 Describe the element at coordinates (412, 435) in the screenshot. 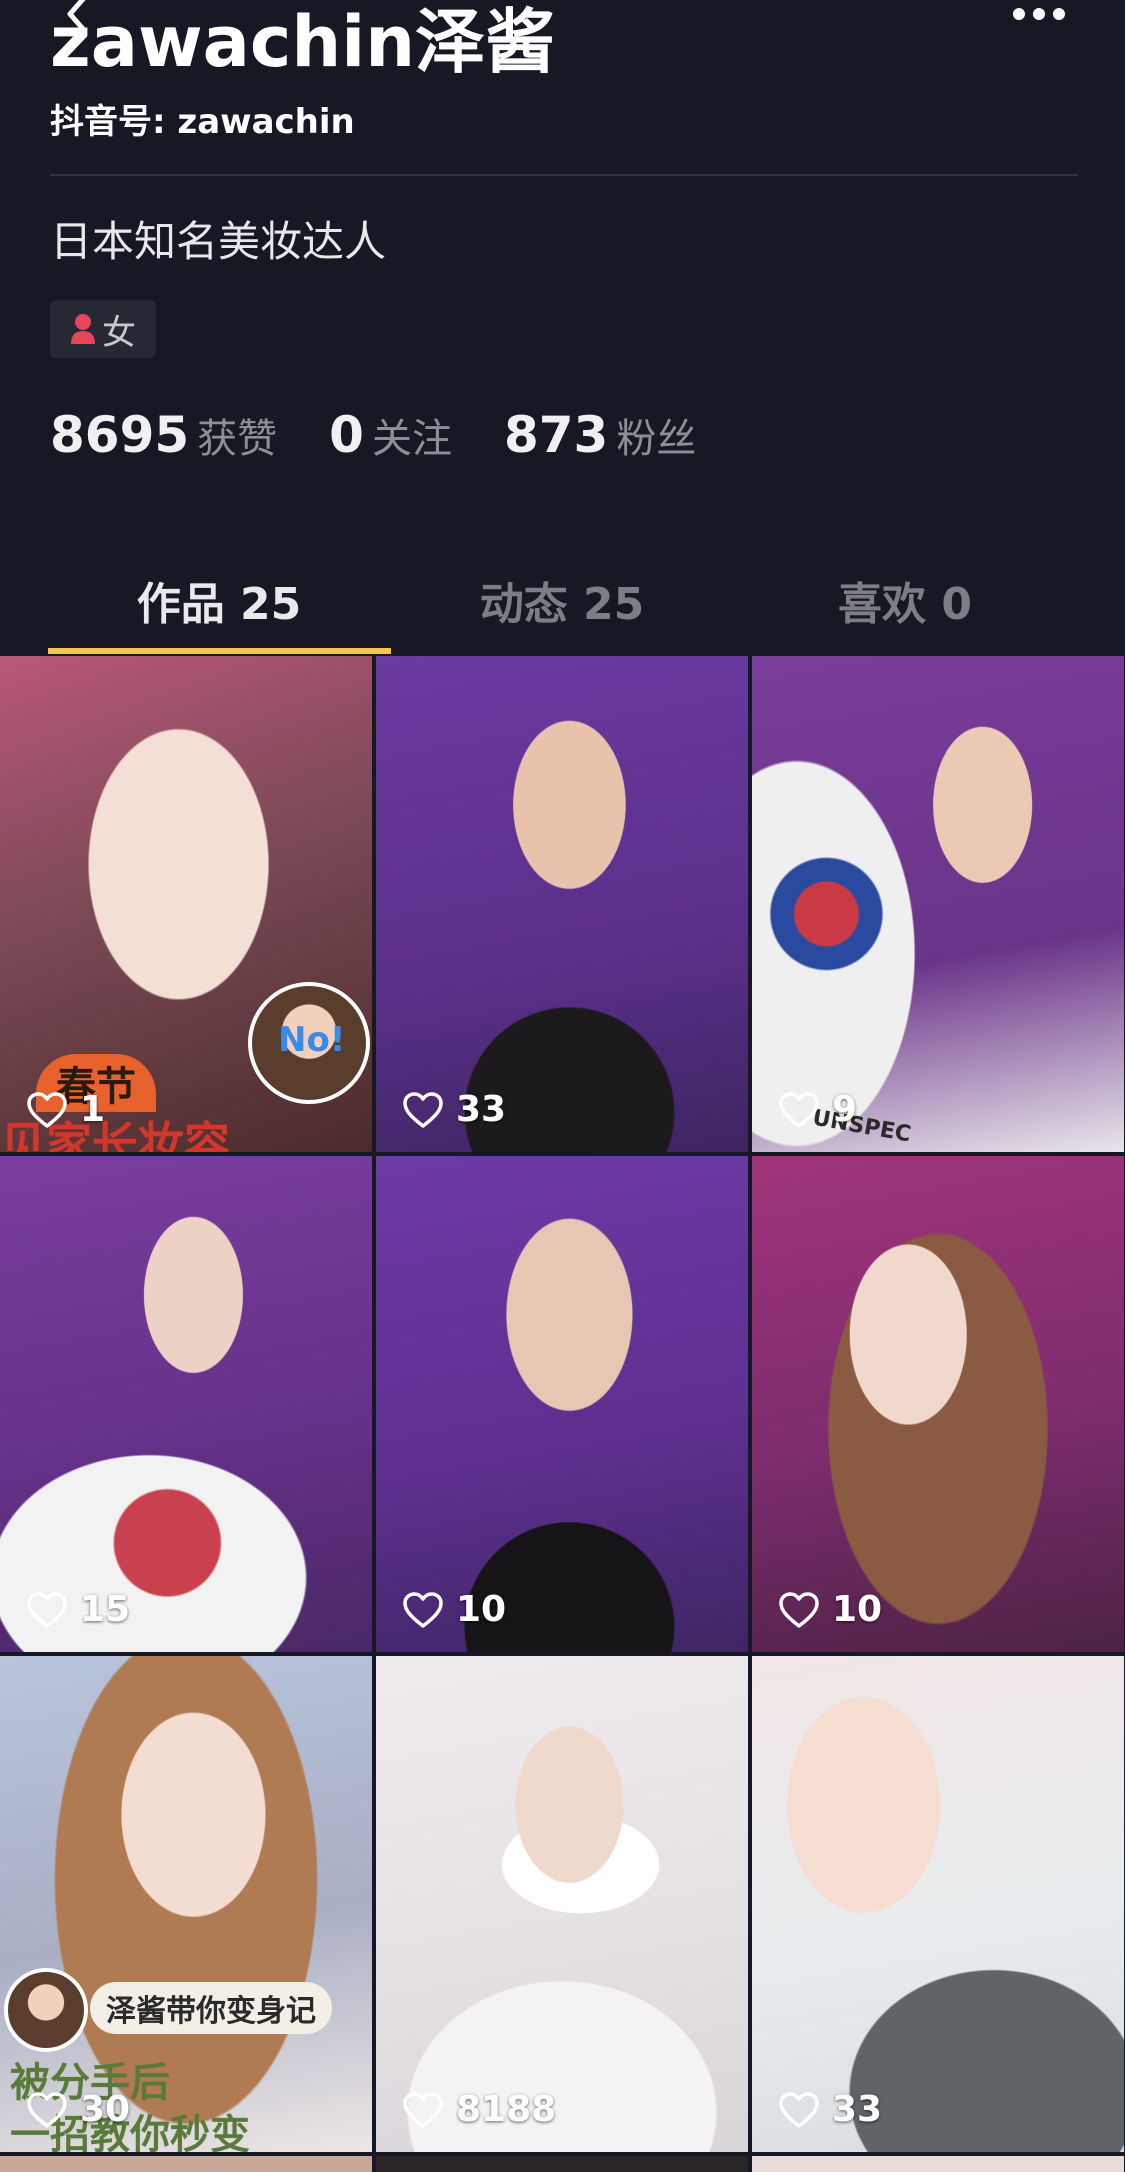

I see `stat-following-label: 关注` at that location.